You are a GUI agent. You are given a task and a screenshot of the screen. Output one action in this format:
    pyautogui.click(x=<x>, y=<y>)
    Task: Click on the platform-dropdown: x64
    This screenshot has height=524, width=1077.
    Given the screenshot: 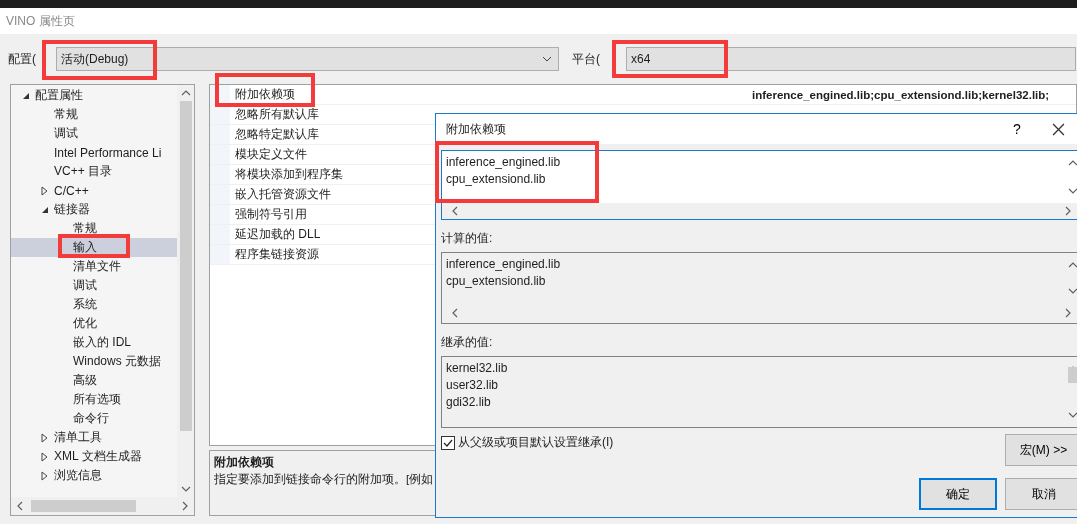 What is the action you would take?
    pyautogui.click(x=851, y=59)
    